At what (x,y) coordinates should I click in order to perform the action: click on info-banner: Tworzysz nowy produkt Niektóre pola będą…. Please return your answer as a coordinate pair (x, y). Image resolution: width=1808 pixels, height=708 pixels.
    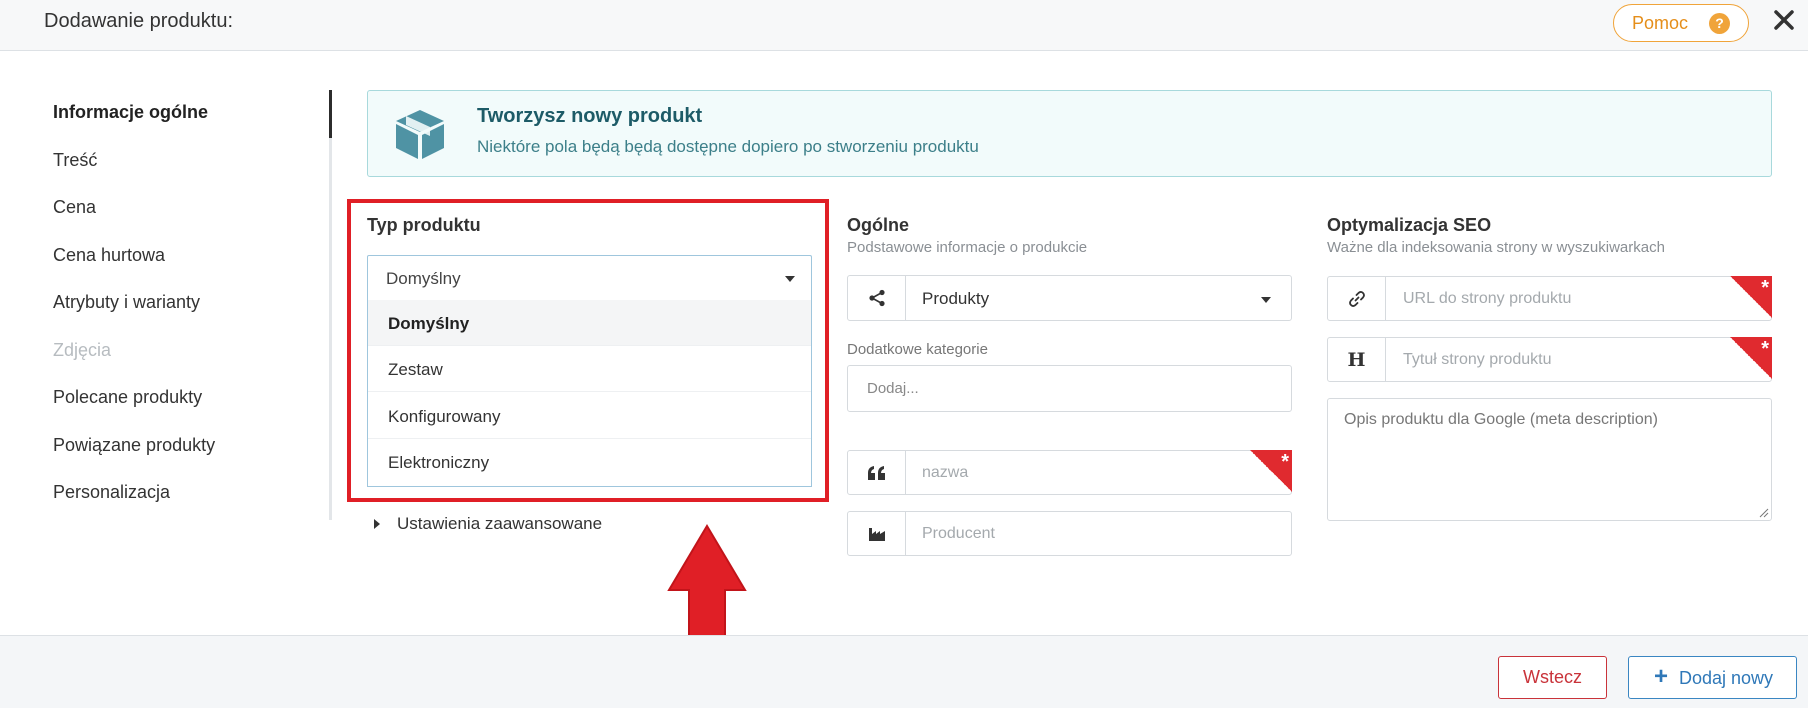
    Looking at the image, I should click on (1069, 133).